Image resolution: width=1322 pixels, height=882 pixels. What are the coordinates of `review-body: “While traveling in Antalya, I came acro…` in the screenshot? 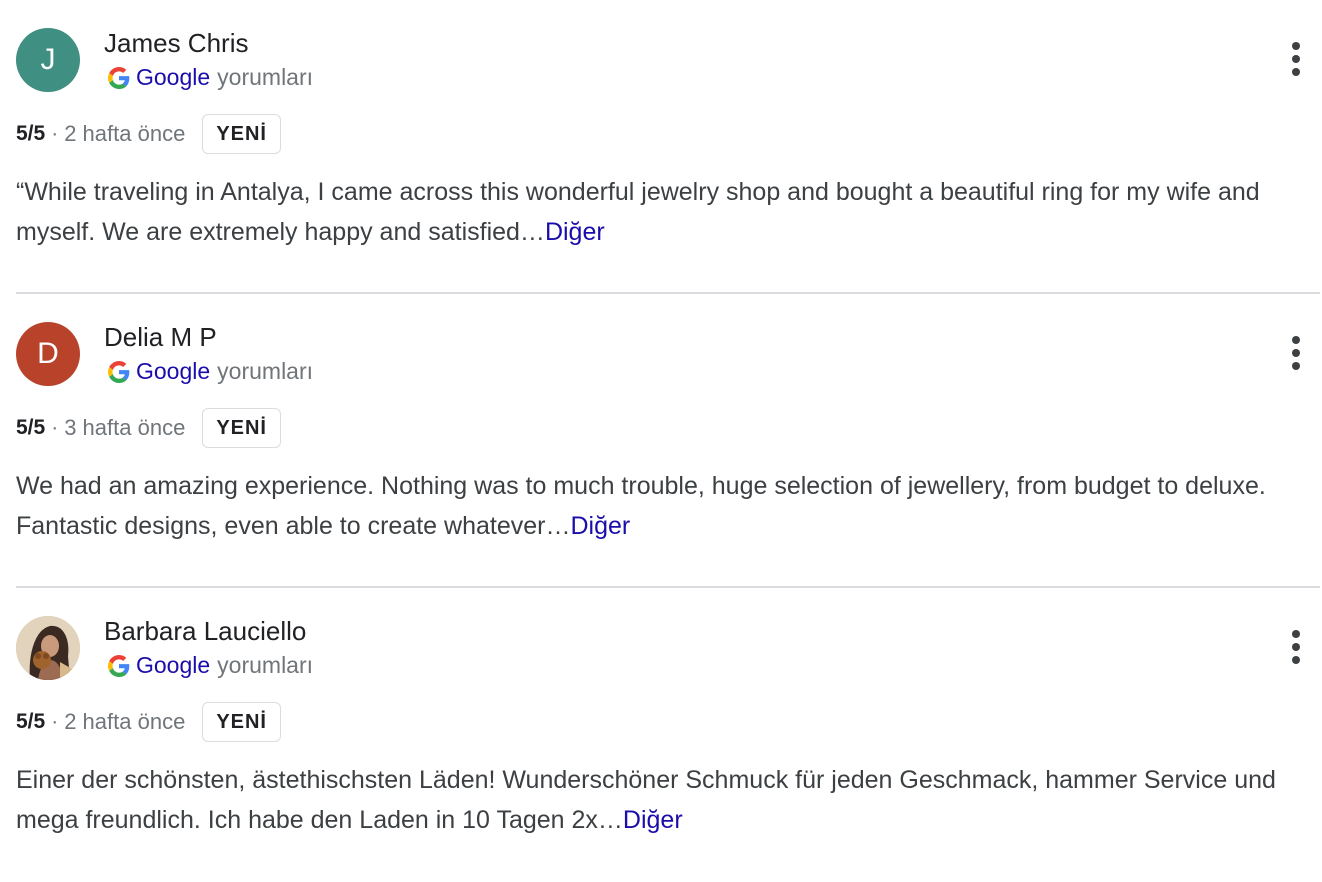 It's located at (638, 212).